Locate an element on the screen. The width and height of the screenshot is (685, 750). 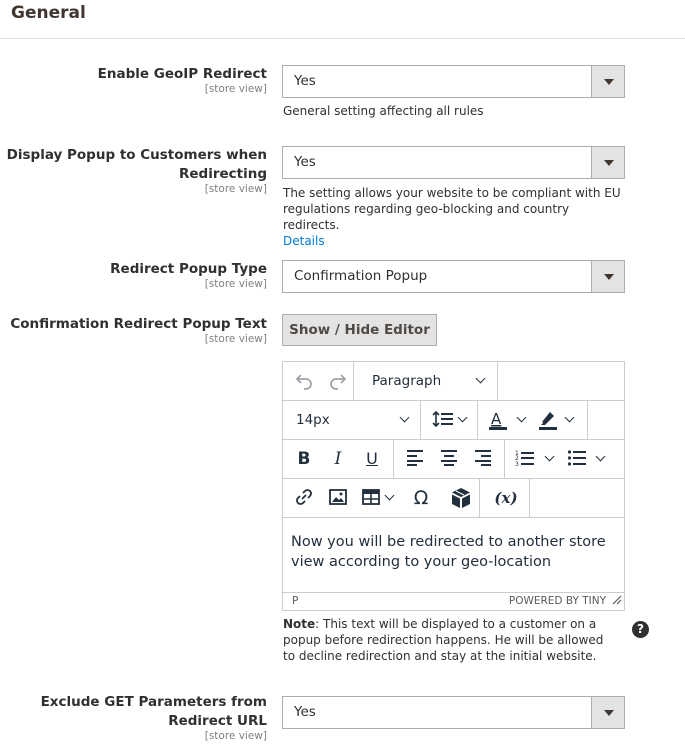
special-character-icon: Ω is located at coordinates (421, 498).